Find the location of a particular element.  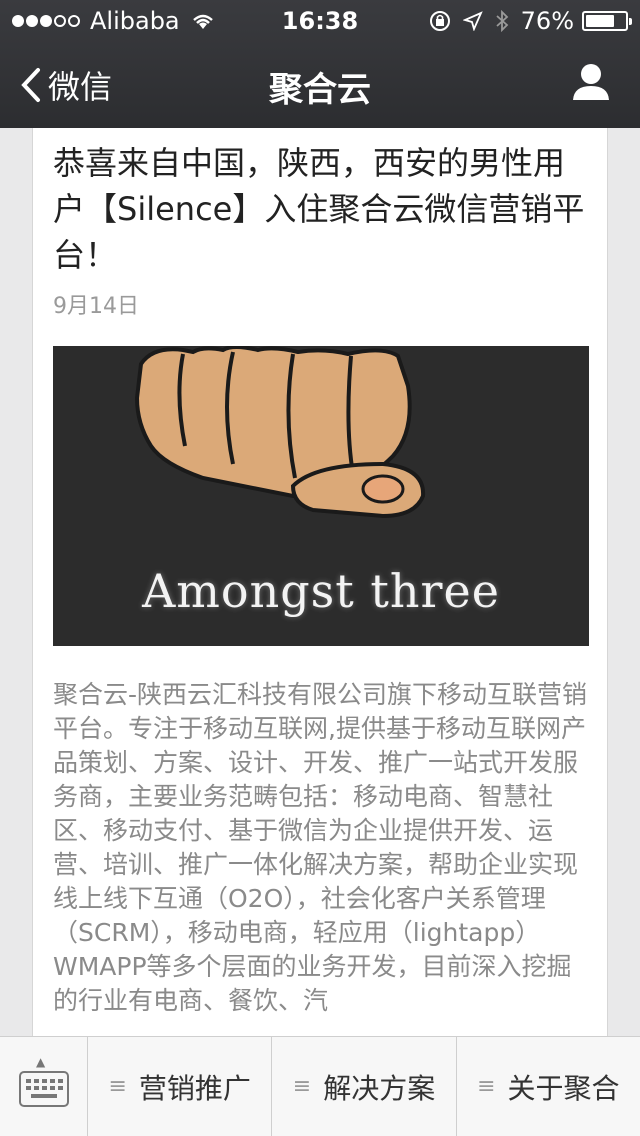

battery-icon is located at coordinates (607, 21).